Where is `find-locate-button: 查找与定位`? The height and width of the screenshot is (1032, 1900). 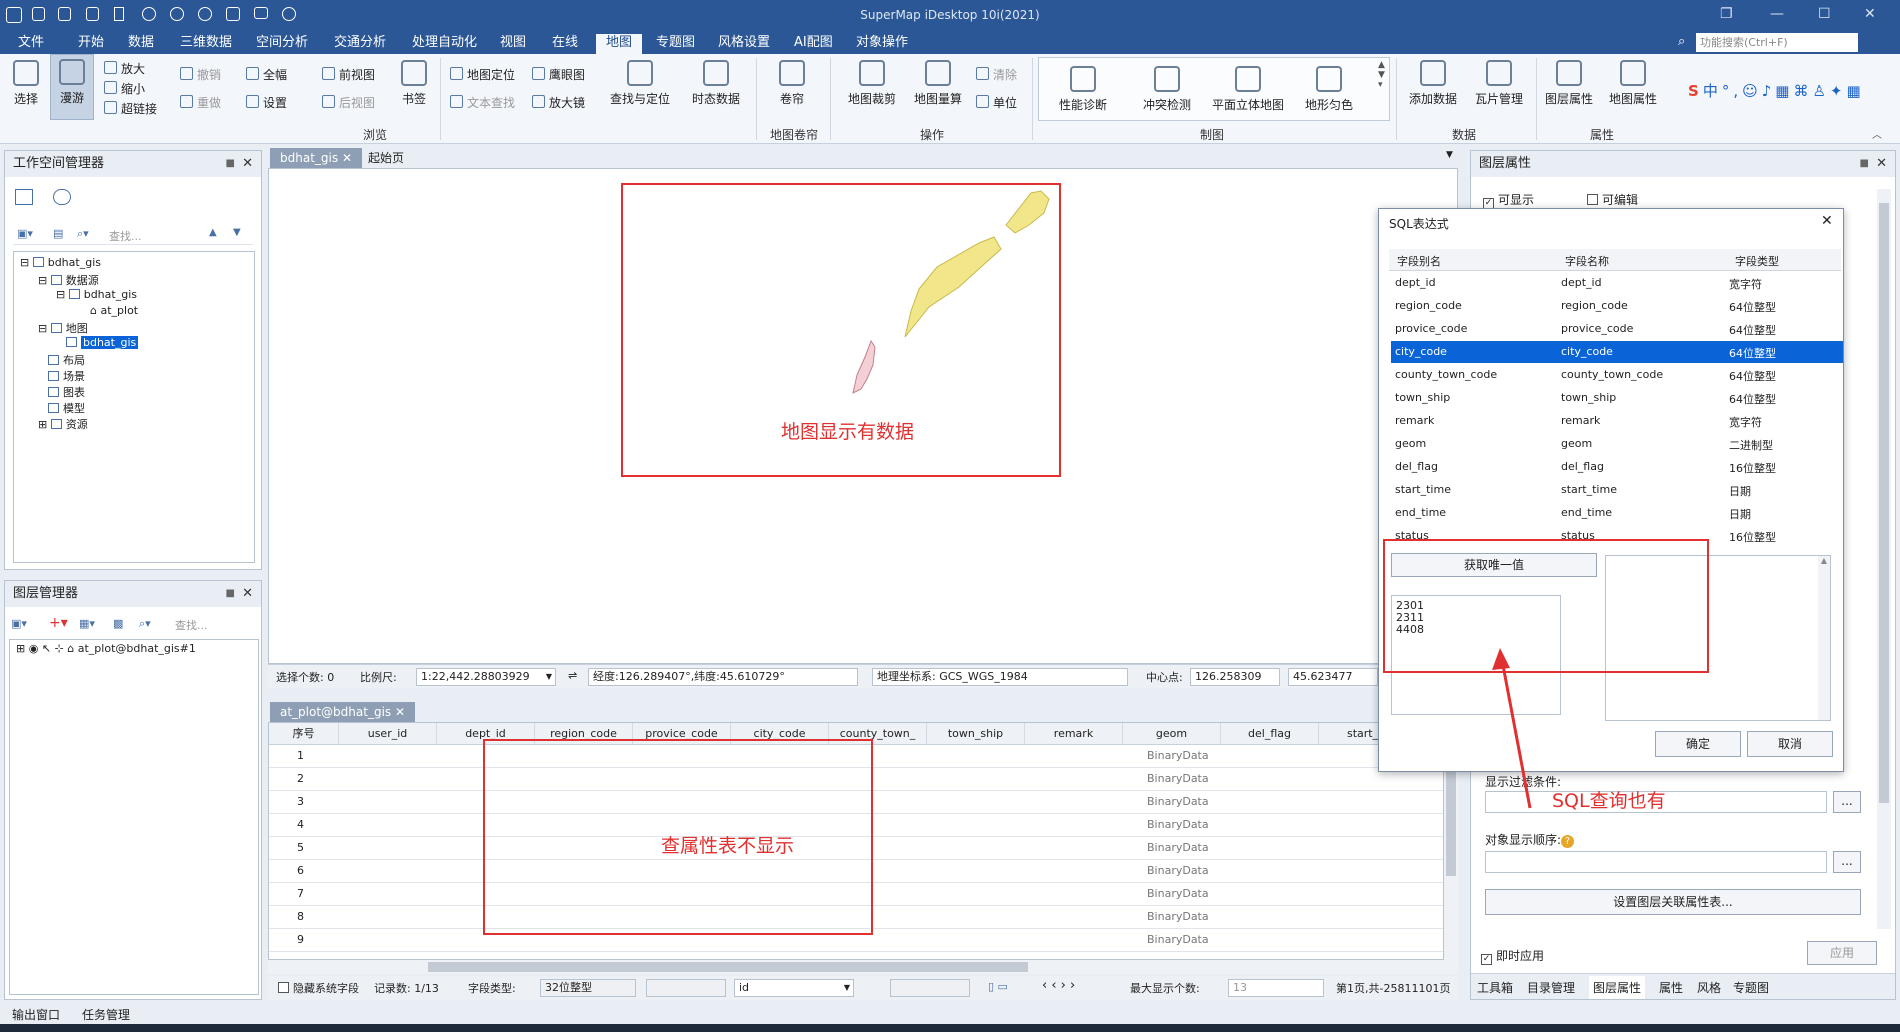
find-locate-button: 查找与定位 is located at coordinates (640, 81).